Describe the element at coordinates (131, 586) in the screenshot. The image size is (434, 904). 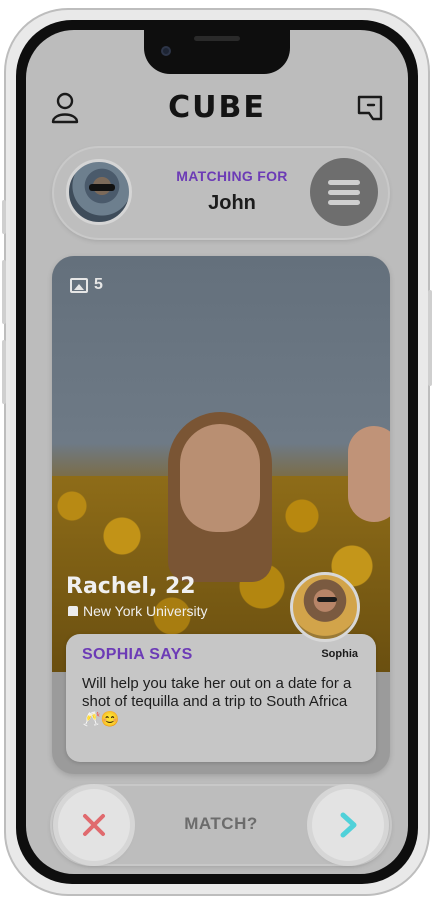
I see `profile-name-age: Rachel, 22` at that location.